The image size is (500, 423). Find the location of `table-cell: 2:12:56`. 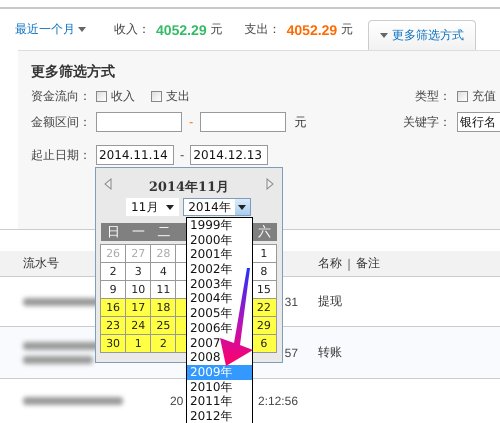

table-cell: 2:12:56 is located at coordinates (278, 401).